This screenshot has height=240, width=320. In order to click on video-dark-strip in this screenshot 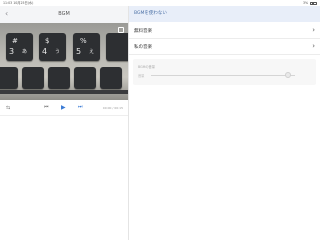, I will do `click(64, 92)`.